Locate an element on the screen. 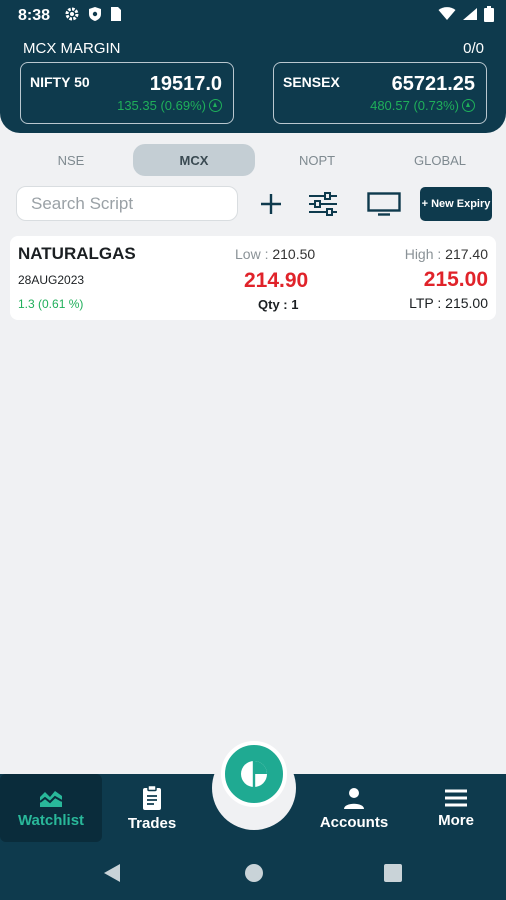  settings-icon is located at coordinates (72, 14).